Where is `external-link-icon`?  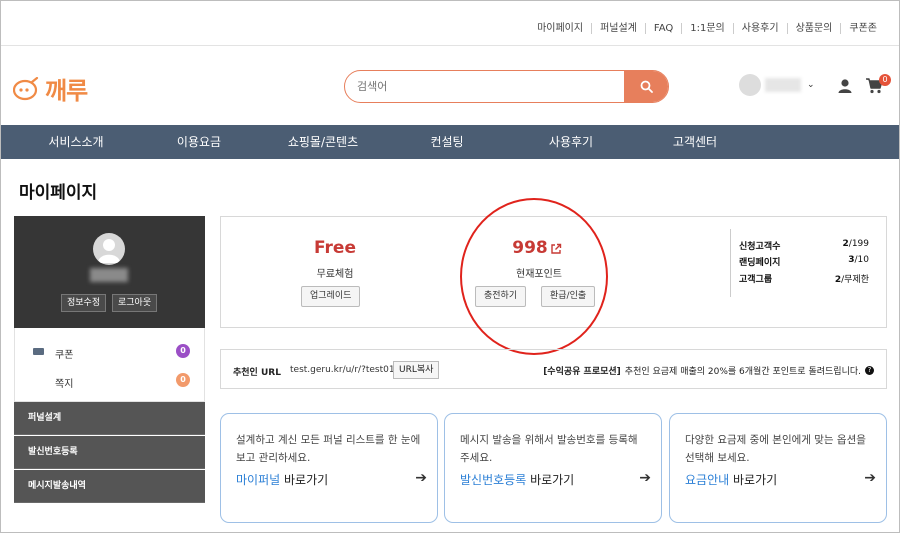
external-link-icon is located at coordinates (556, 249).